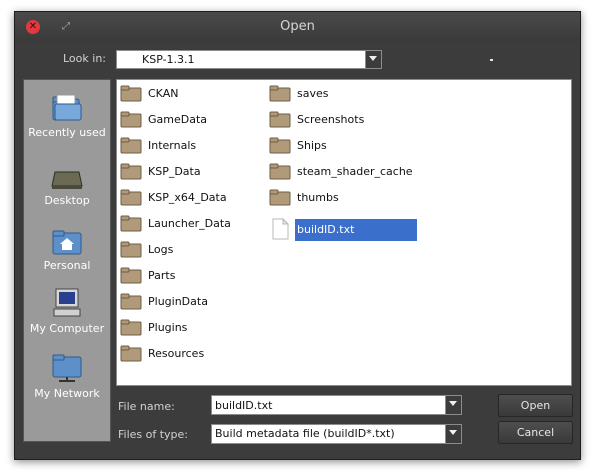 Image resolution: width=597 pixels, height=472 pixels. I want to click on place-label: My Network, so click(67, 393).